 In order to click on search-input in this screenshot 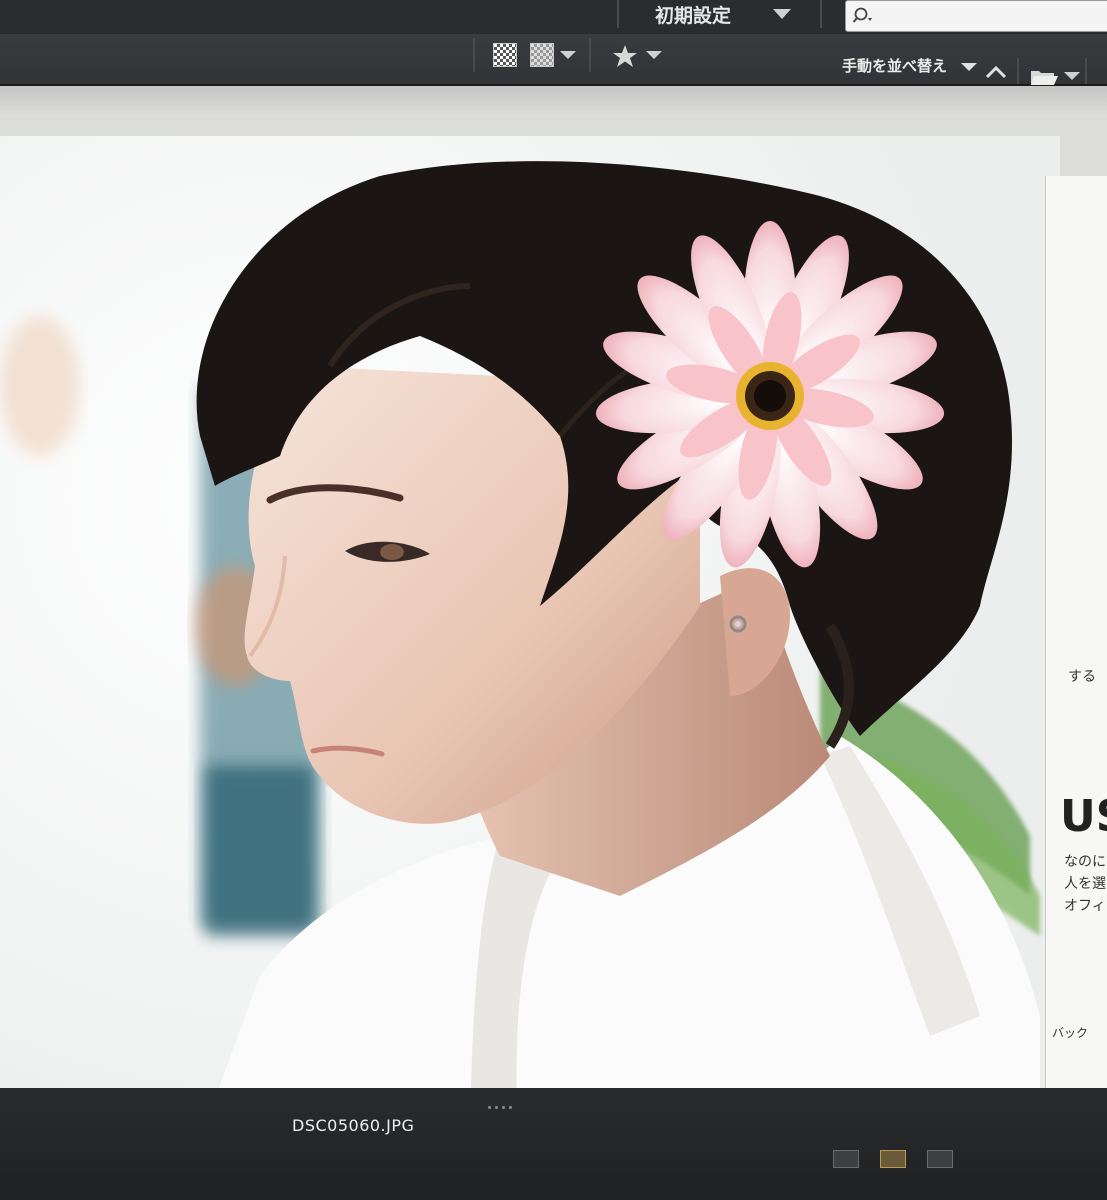, I will do `click(990, 16)`.